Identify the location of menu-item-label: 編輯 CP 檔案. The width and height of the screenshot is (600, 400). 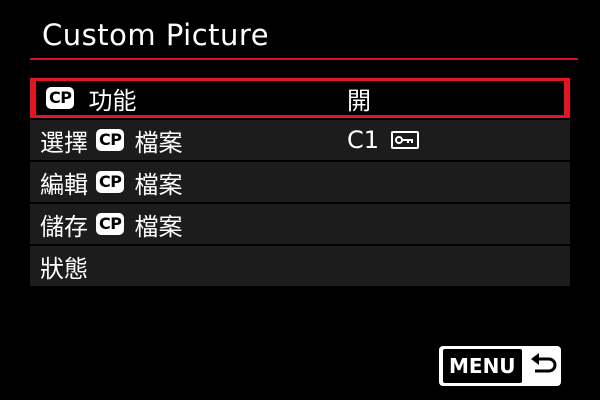
(111, 182).